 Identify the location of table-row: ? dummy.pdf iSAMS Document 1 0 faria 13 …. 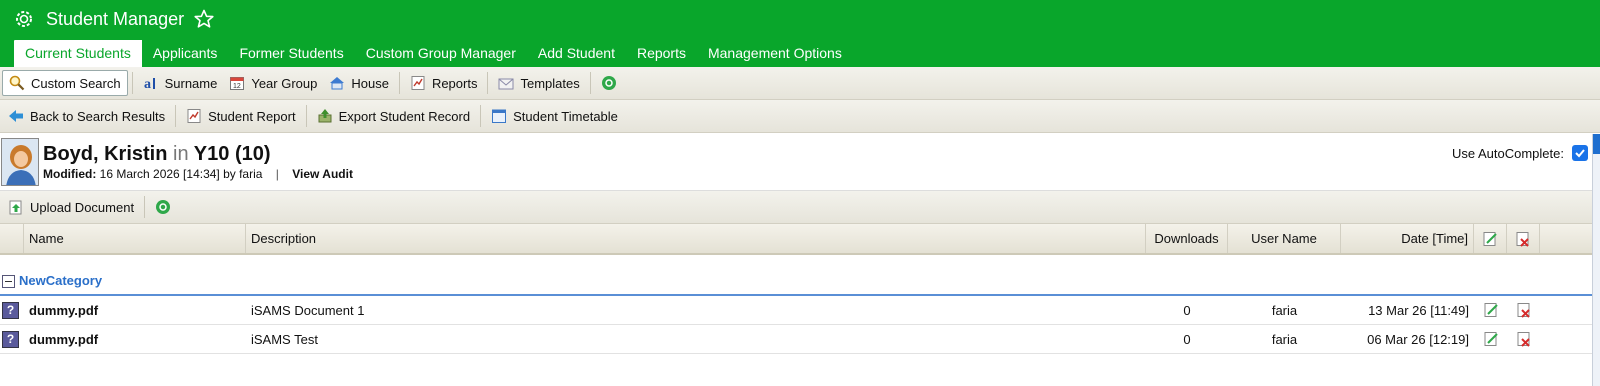
(800, 310).